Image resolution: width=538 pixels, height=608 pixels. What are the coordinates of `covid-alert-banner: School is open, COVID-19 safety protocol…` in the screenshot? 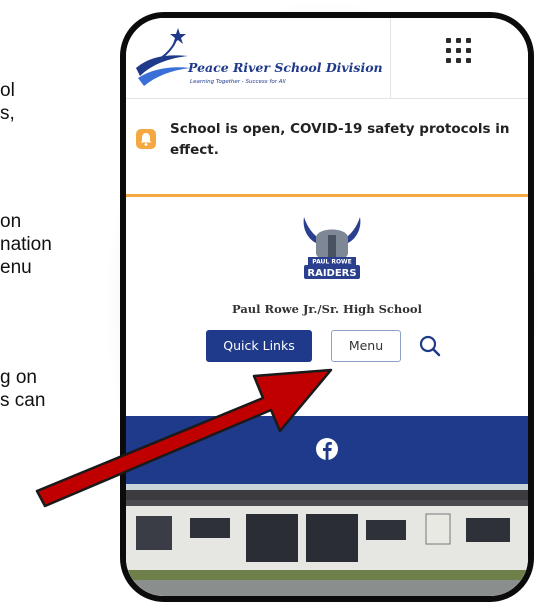 It's located at (327, 148).